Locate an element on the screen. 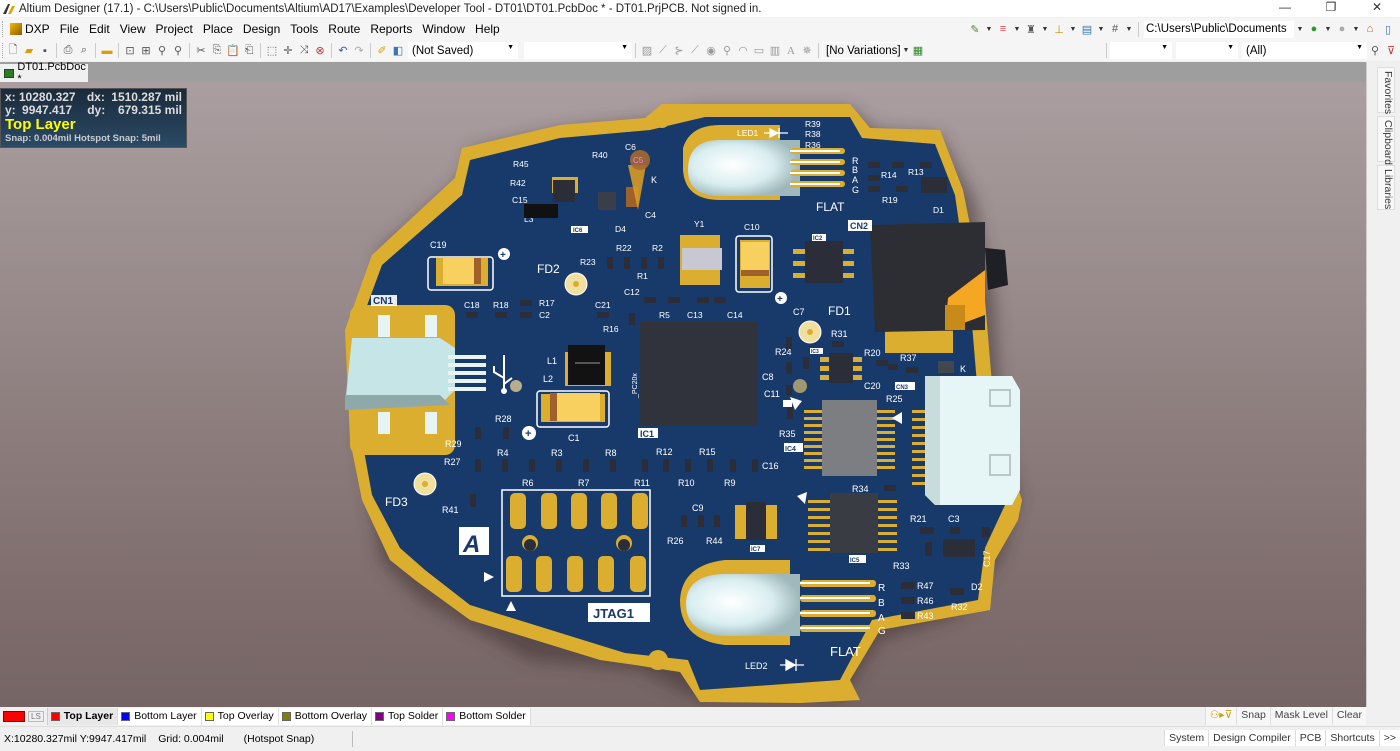 This screenshot has width=1400, height=751. snap-button: Snap is located at coordinates (1253, 716).